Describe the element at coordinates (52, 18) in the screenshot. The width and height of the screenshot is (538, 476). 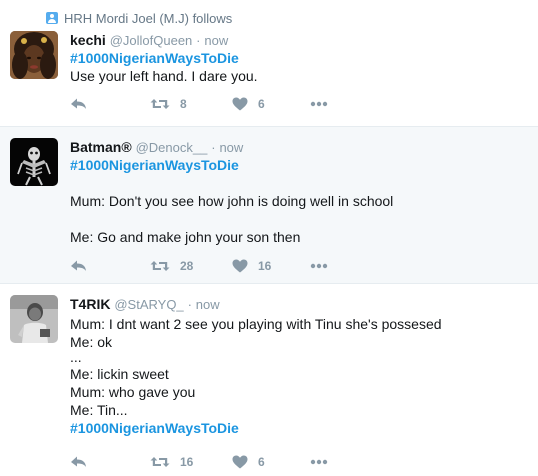
I see `person-follow-icon` at that location.